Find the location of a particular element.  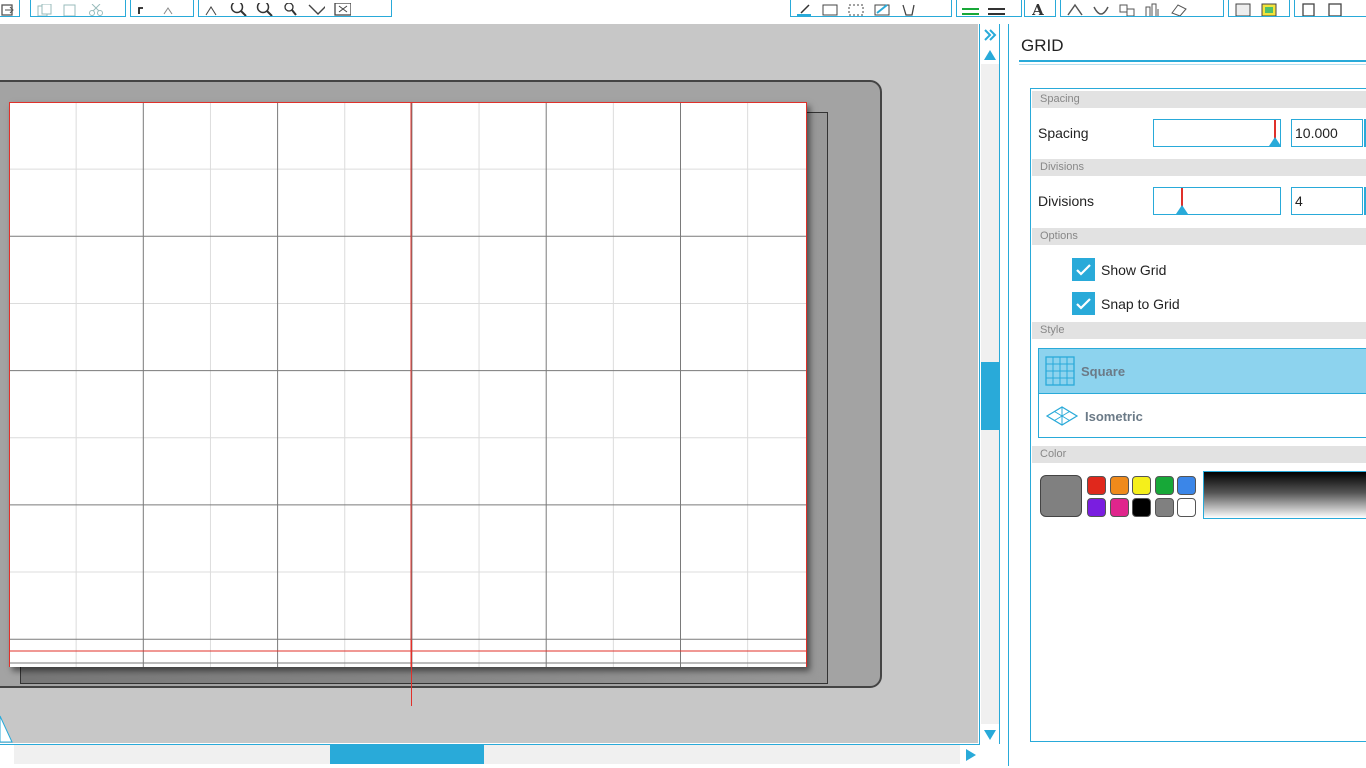

paste-icon is located at coordinates (8, 9).